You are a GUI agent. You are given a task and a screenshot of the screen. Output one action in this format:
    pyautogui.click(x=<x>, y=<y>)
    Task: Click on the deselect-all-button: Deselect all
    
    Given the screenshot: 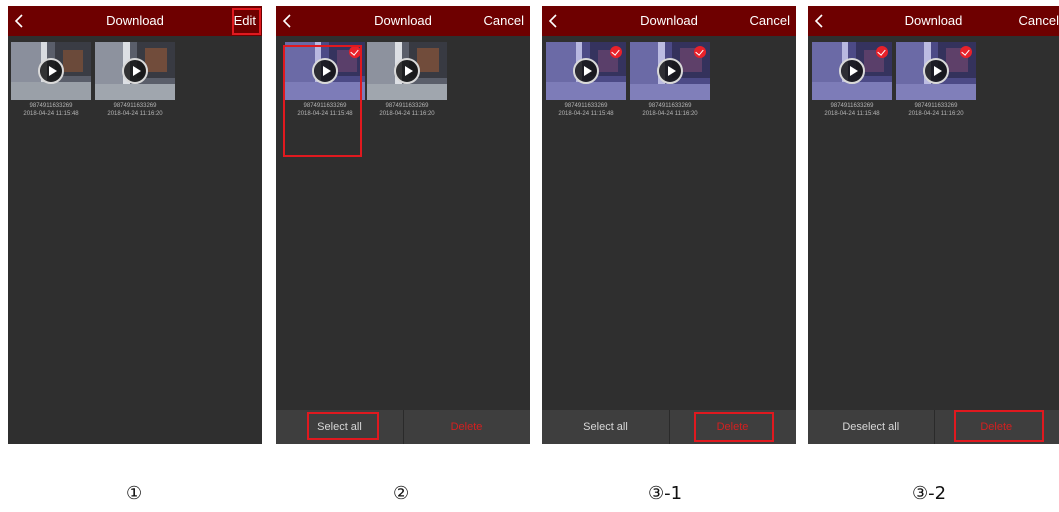 What is the action you would take?
    pyautogui.click(x=871, y=427)
    